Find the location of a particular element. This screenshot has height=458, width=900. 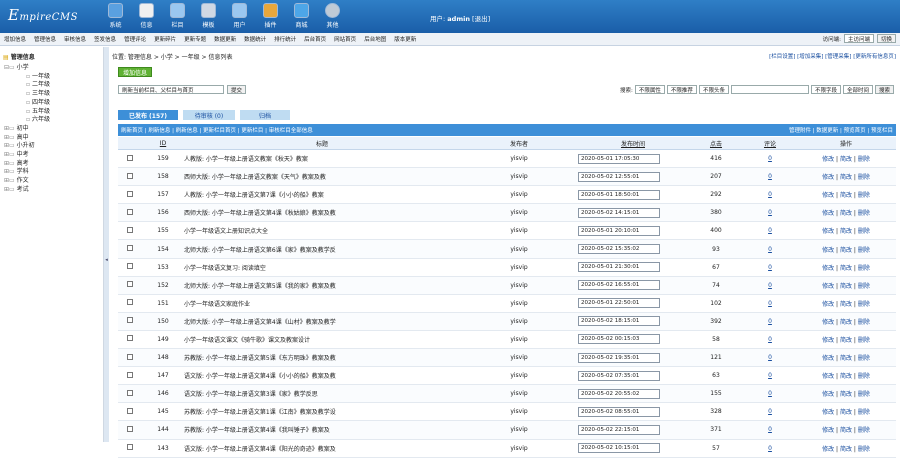

sidebar-splitter: ◂ is located at coordinates (106, 244).